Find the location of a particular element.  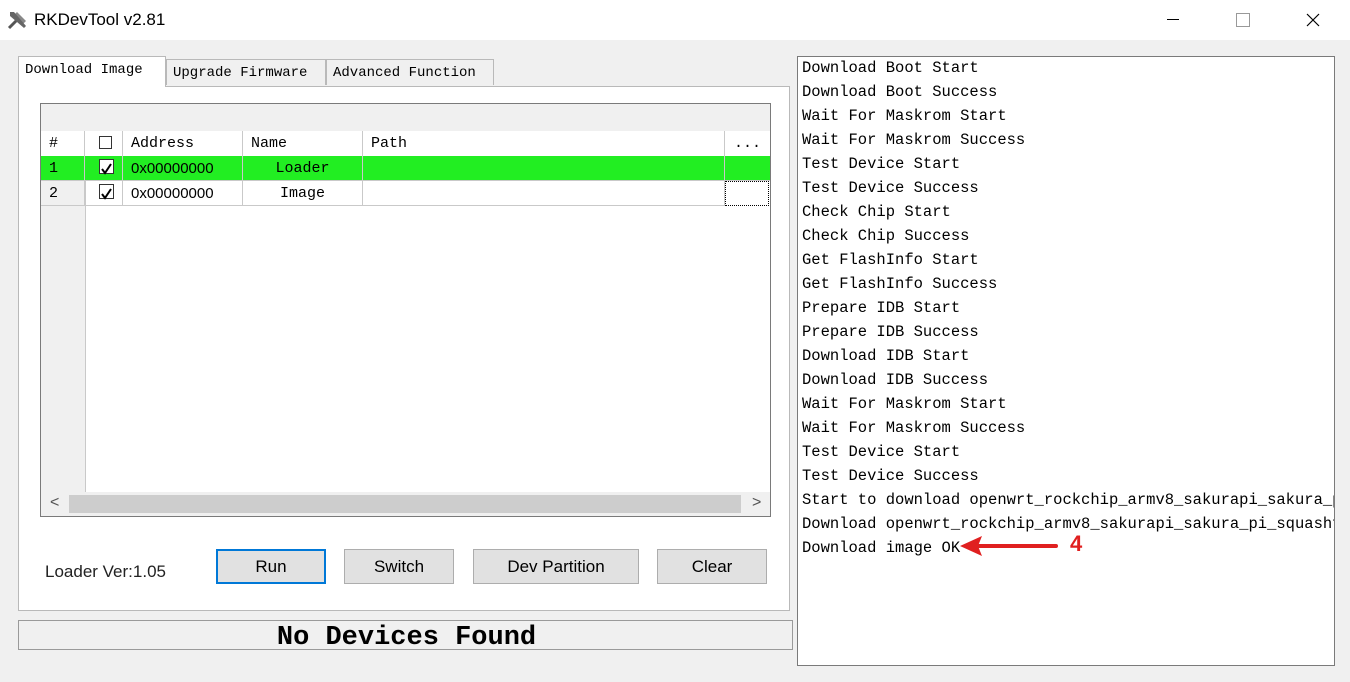

table-row: 1 0x00000000 Loader is located at coordinates (405, 168).